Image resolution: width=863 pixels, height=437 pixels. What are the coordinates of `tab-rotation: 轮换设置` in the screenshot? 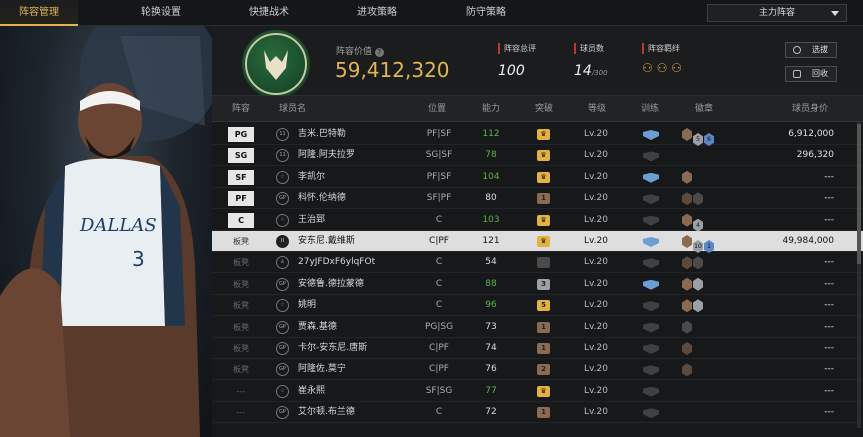 It's located at (161, 13).